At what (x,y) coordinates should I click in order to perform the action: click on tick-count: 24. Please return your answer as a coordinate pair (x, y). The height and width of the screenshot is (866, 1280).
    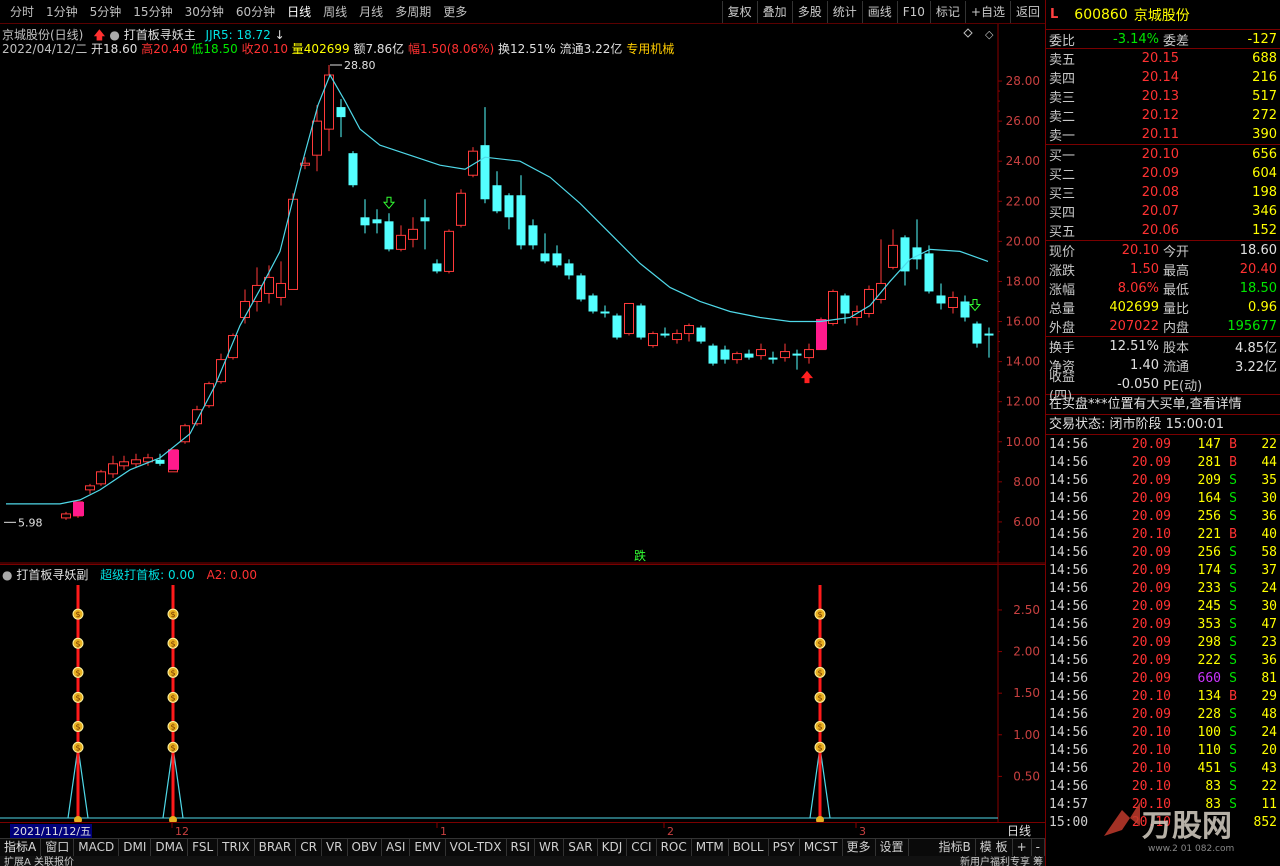
    Looking at the image, I should click on (1269, 588).